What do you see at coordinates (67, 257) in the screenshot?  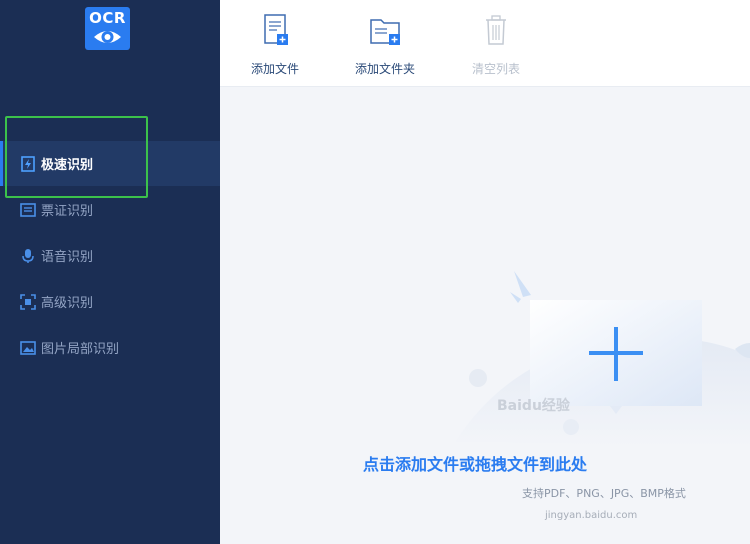 I see `sidebar-item-label: 语音识别` at bounding box center [67, 257].